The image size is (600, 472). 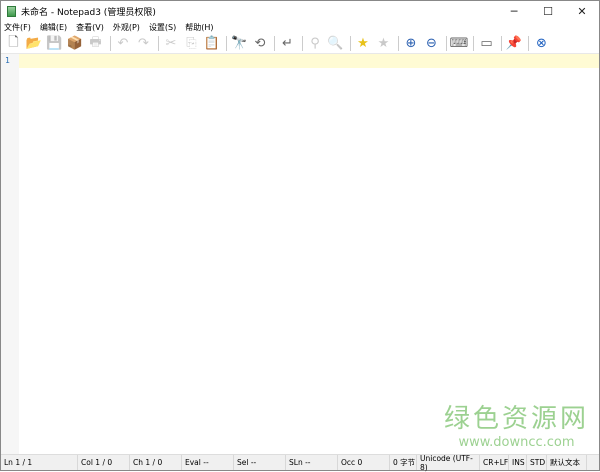 What do you see at coordinates (516, 442) in the screenshot?
I see `watermark-url: www.downcc.com` at bounding box center [516, 442].